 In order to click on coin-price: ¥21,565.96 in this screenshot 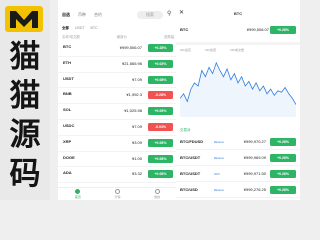, I will do `click(131, 63)`.